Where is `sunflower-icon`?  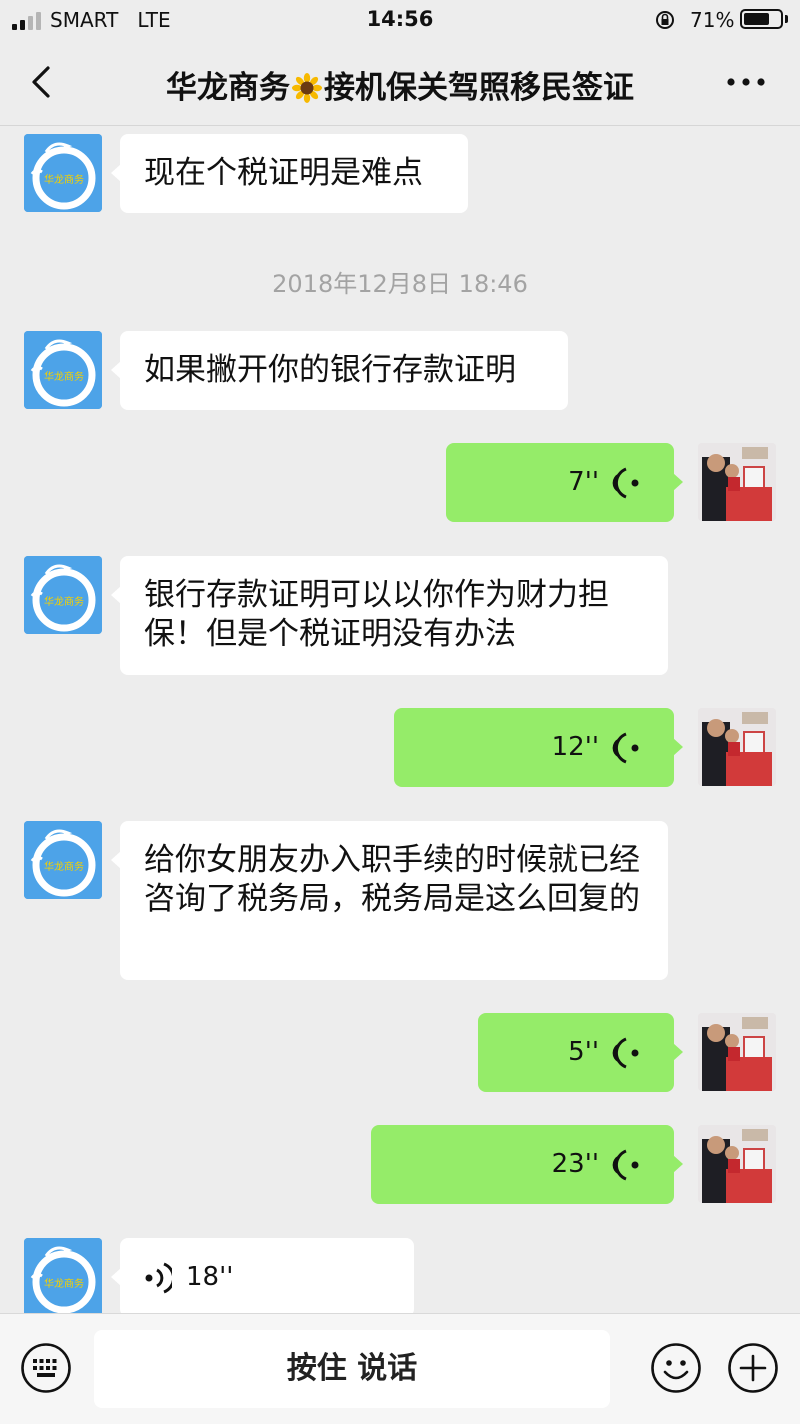 sunflower-icon is located at coordinates (307, 88).